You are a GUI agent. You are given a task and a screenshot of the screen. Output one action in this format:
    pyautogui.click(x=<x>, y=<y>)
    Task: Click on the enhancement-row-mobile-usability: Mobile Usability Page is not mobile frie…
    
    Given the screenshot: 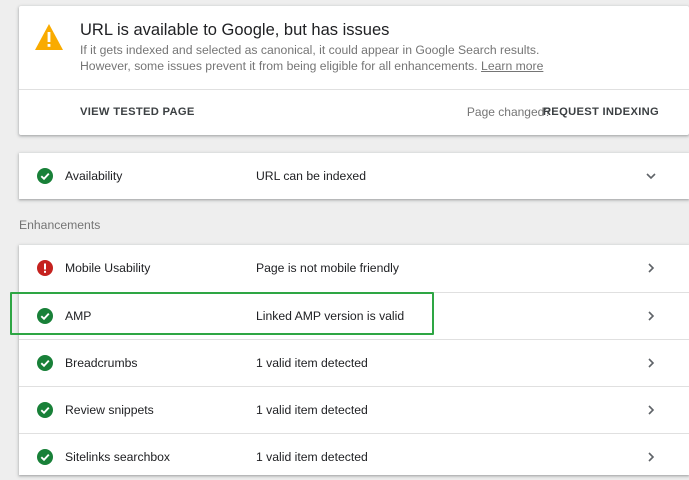 What is the action you would take?
    pyautogui.click(x=354, y=268)
    